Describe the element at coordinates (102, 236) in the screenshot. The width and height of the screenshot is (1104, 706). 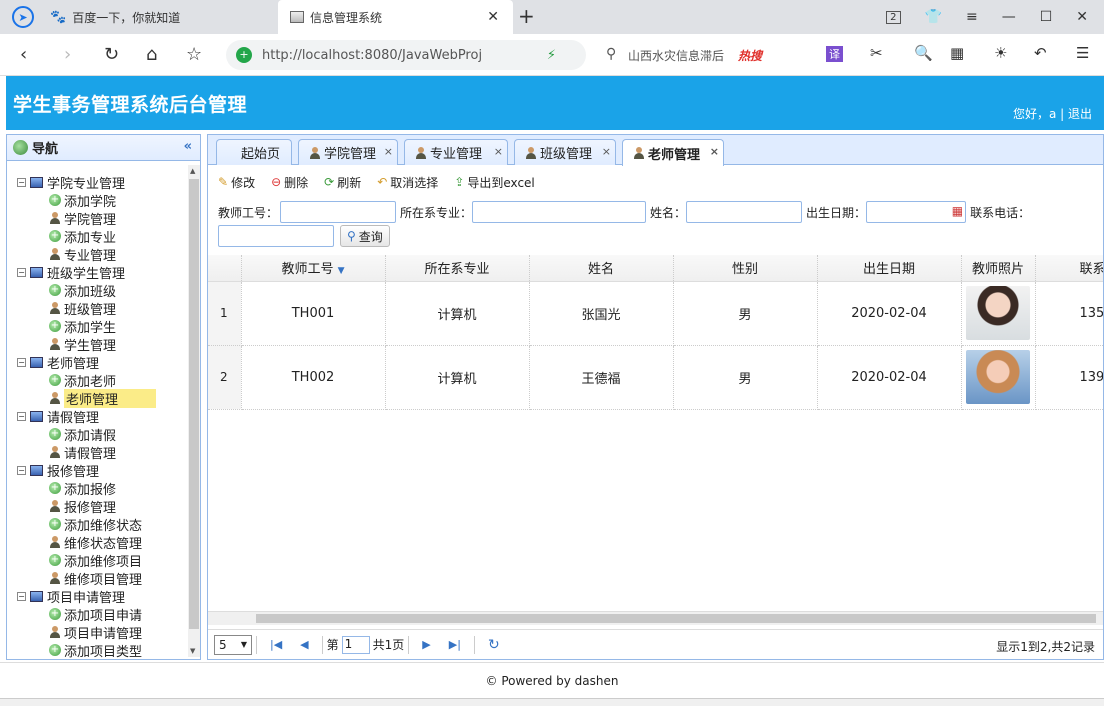
I see `tree-item: + 添加专业` at that location.